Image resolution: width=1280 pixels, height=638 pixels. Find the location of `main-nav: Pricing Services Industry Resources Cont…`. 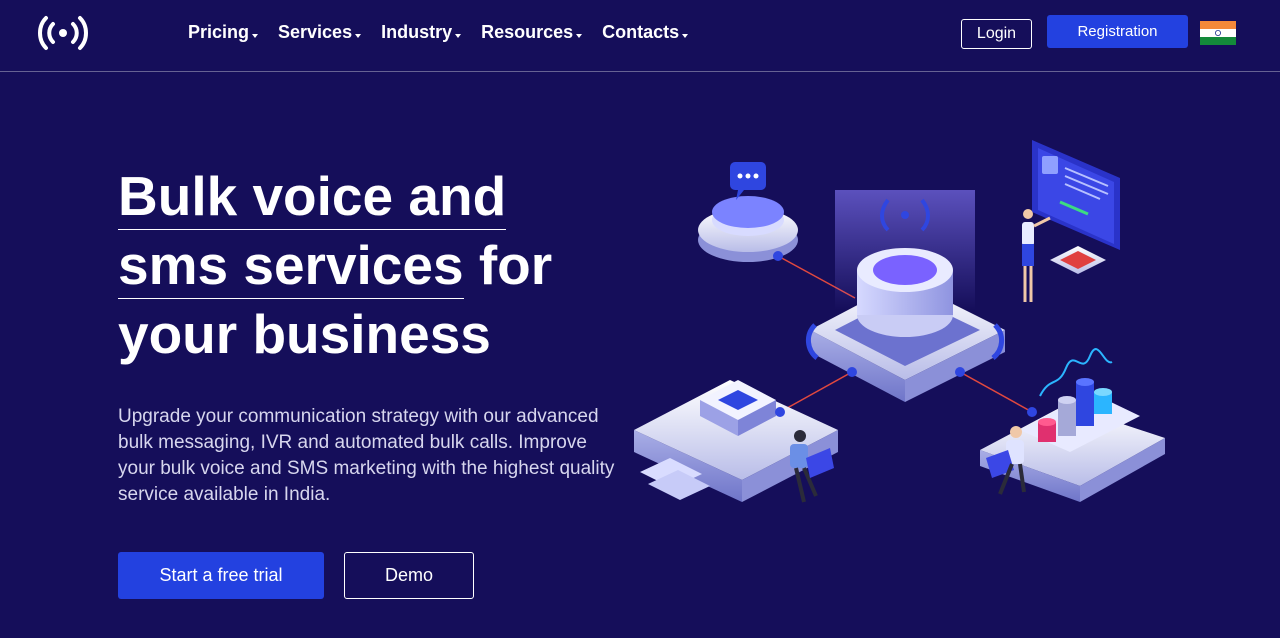

main-nav: Pricing Services Industry Resources Cont… is located at coordinates (448, 32).